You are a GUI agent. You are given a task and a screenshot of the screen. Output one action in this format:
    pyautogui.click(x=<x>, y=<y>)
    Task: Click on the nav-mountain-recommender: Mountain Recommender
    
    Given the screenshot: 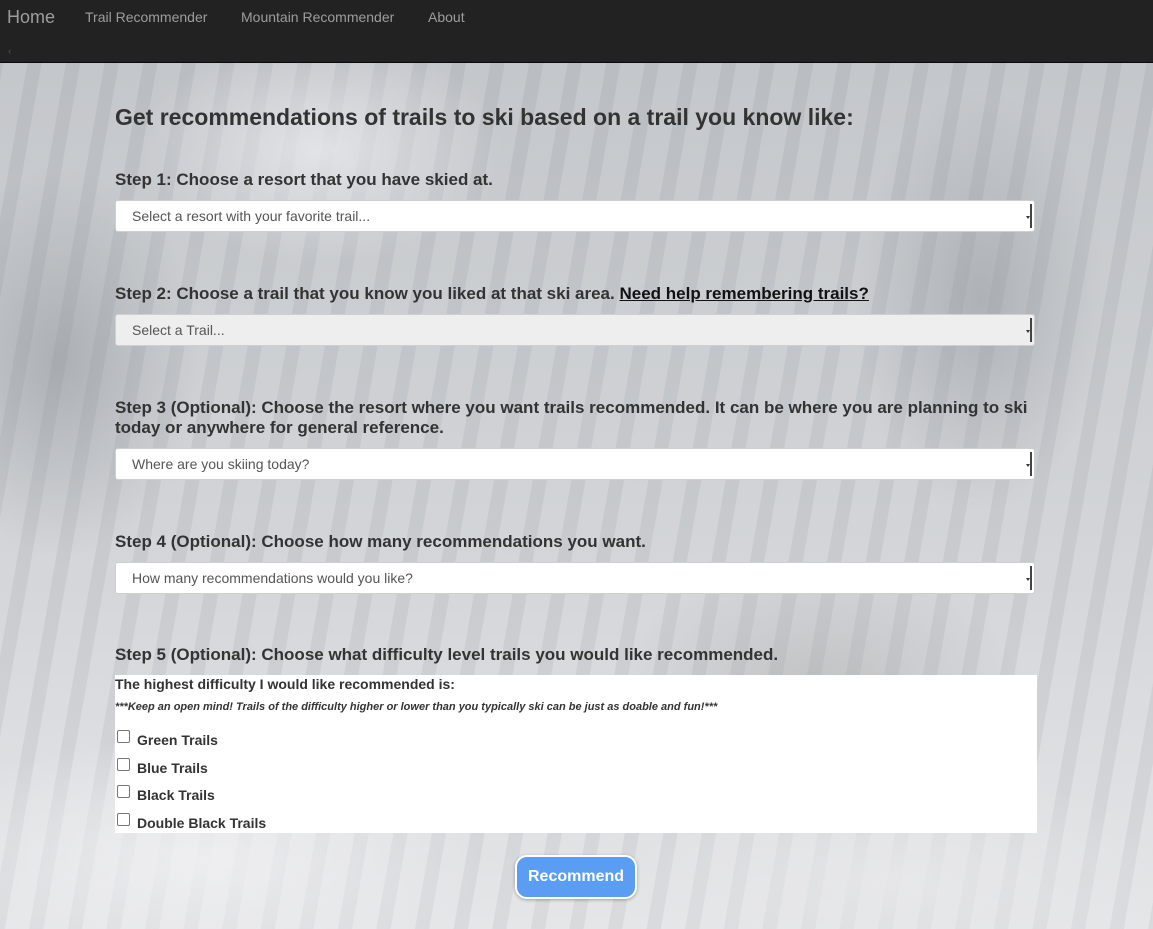 What is the action you would take?
    pyautogui.click(x=317, y=17)
    